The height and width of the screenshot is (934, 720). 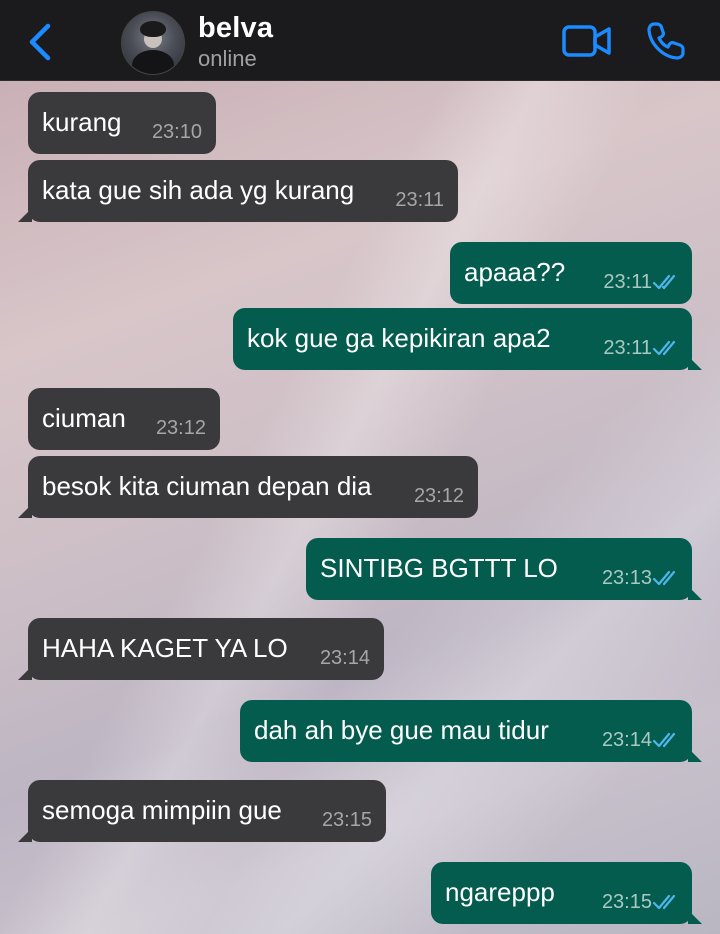 What do you see at coordinates (84, 418) in the screenshot?
I see `message-text: ciuman` at bounding box center [84, 418].